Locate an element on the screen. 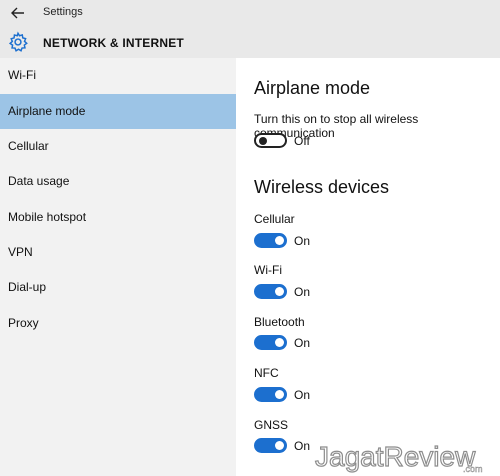 Image resolution: width=500 pixels, height=476 pixels. svg-text: .com is located at coordinates (473, 469).